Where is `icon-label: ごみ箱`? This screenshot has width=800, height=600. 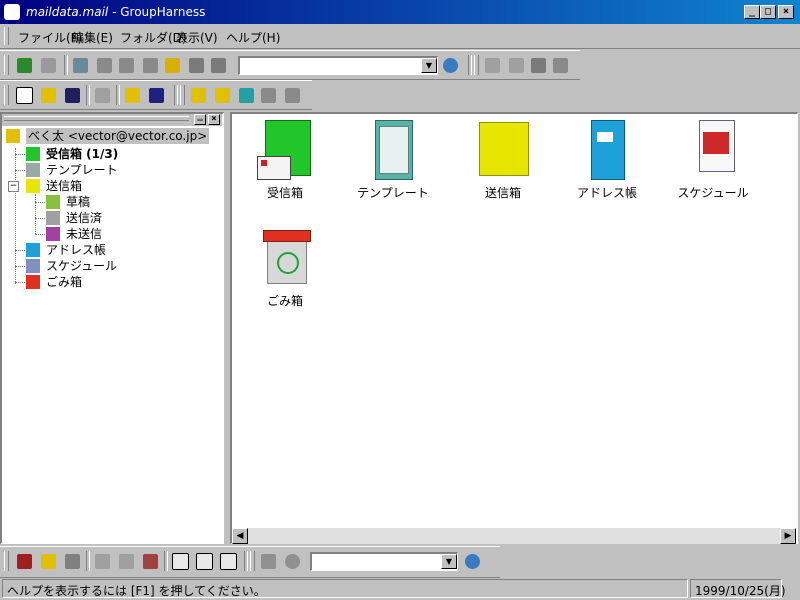 icon-label: ごみ箱 is located at coordinates (284, 301).